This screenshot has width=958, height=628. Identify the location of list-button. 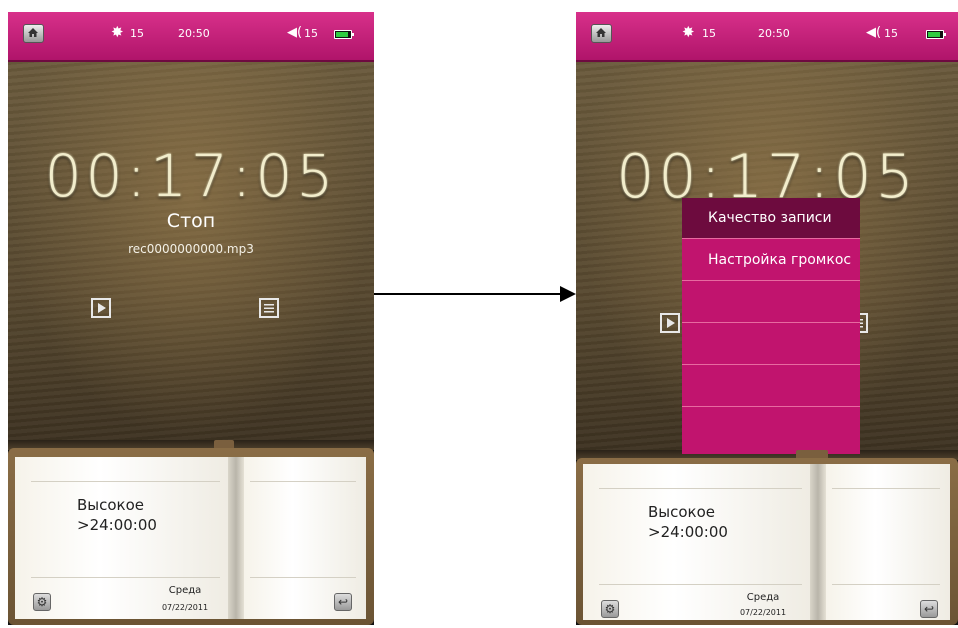
(269, 308).